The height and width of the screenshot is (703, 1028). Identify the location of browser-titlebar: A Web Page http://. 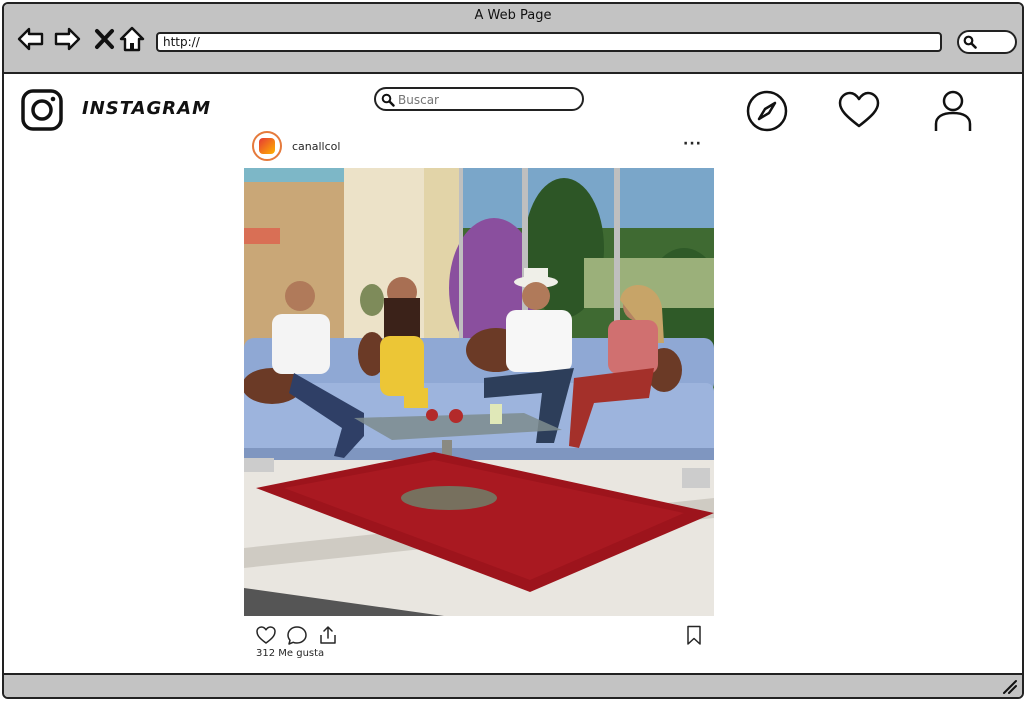
(513, 39).